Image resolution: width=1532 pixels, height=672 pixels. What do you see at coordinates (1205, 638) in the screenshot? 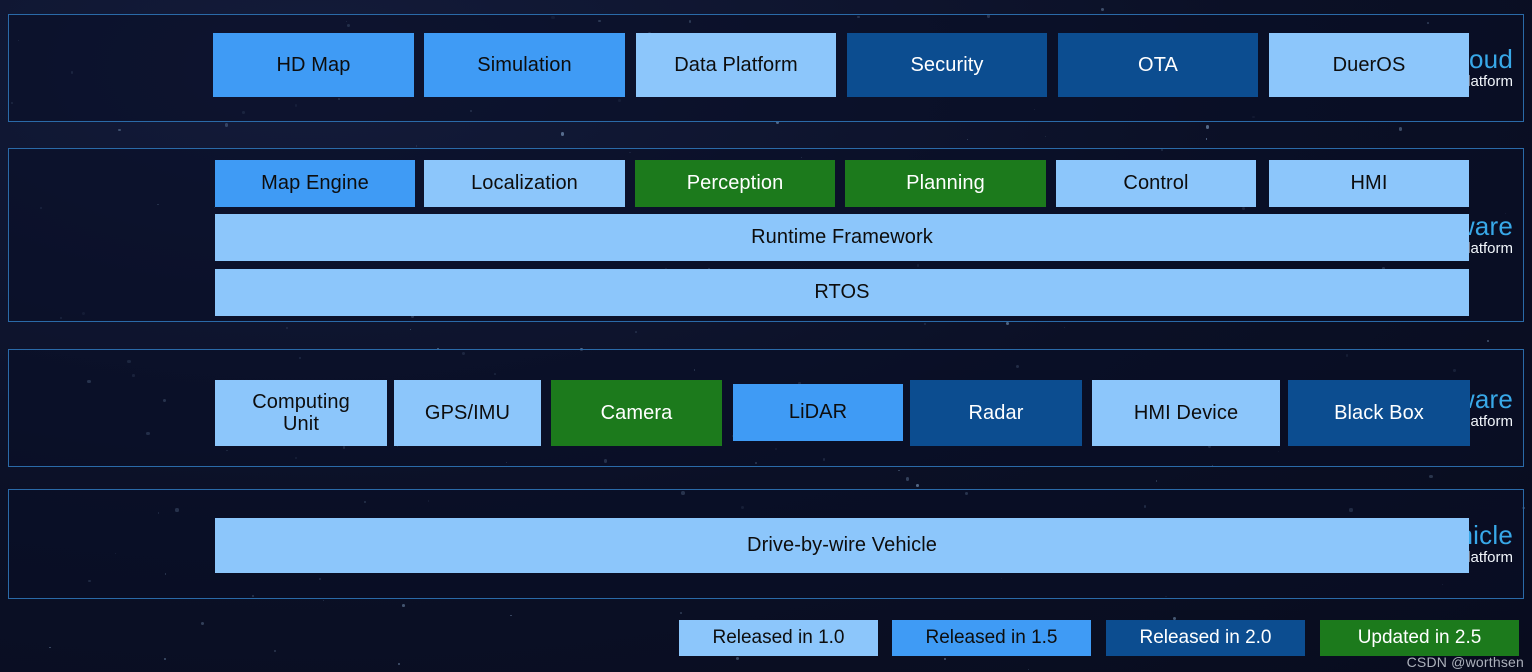
I see `legend-item-released-2-0: Released in 2.0` at bounding box center [1205, 638].